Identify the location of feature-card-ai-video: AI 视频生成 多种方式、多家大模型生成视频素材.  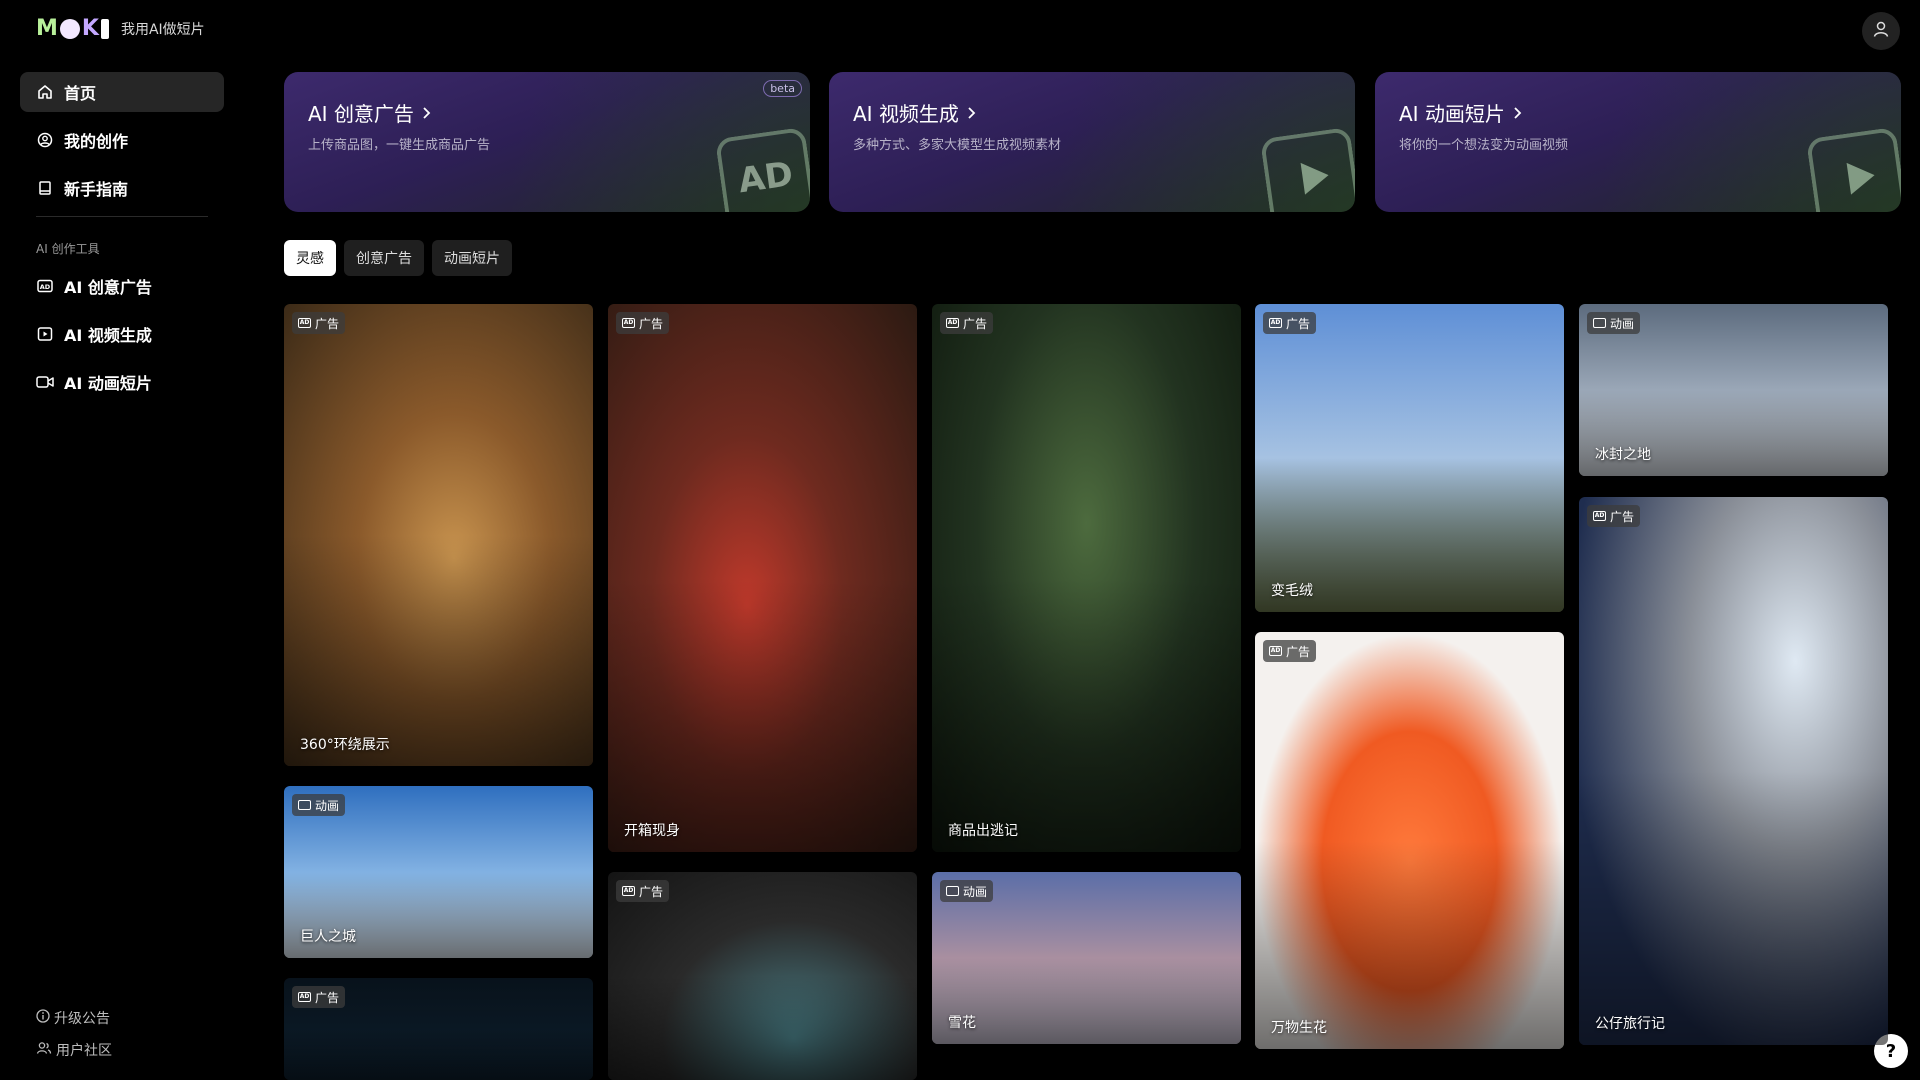
(1092, 142).